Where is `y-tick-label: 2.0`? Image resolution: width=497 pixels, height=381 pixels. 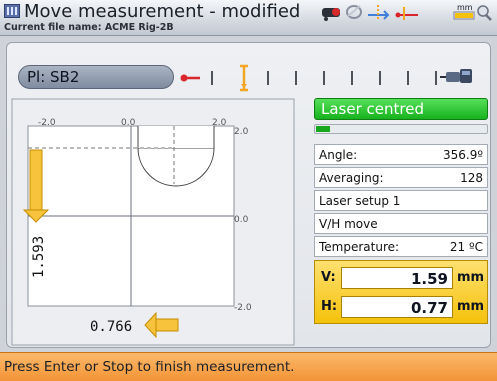 y-tick-label: 2.0 is located at coordinates (241, 132).